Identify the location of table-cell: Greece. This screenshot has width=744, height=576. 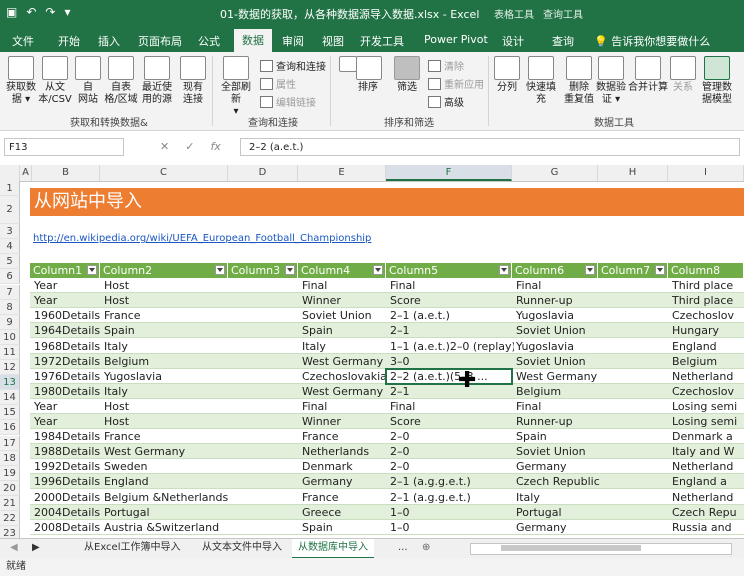
(344, 512).